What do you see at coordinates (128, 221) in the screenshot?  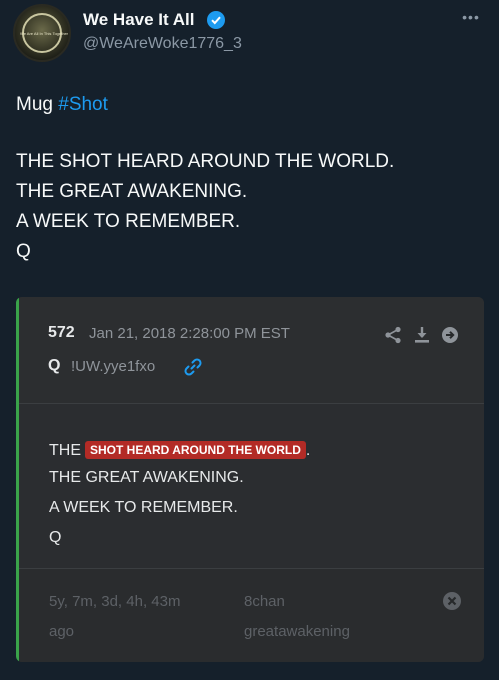 I see `tweet-line: A WEEK TO REMEMBER.` at bounding box center [128, 221].